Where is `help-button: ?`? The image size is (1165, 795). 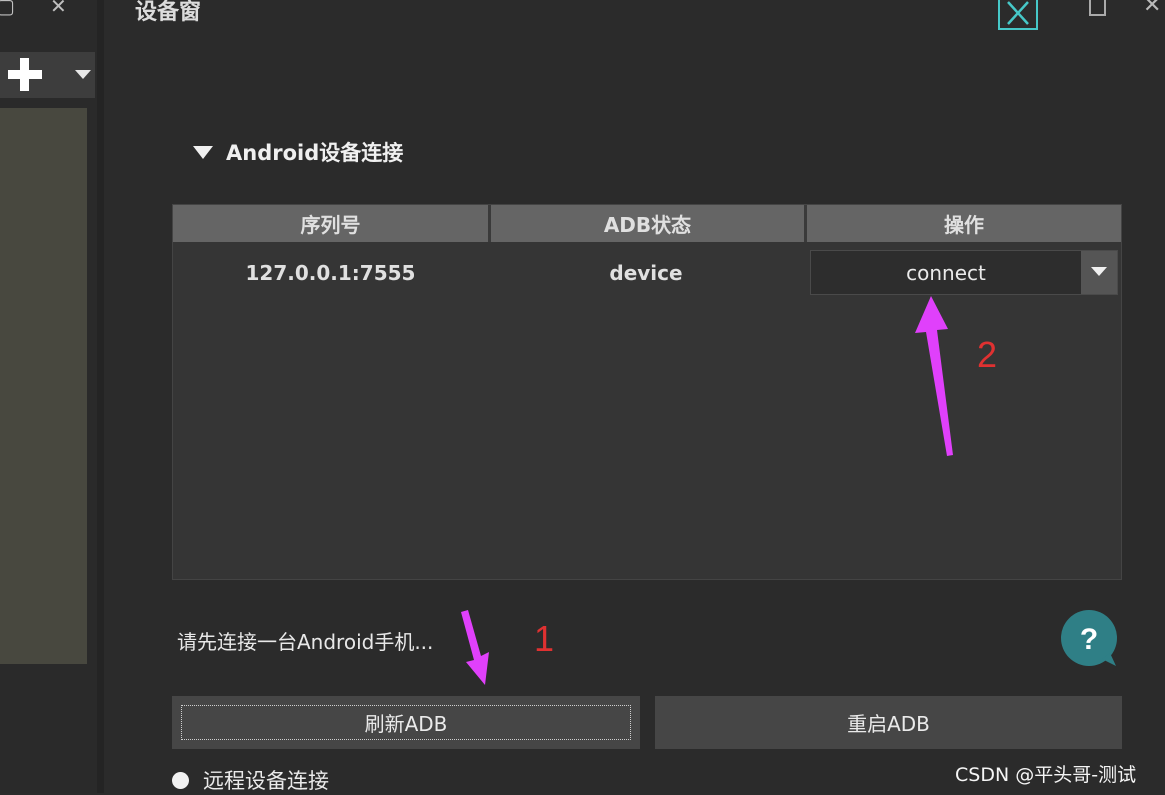
help-button: ? is located at coordinates (1089, 638).